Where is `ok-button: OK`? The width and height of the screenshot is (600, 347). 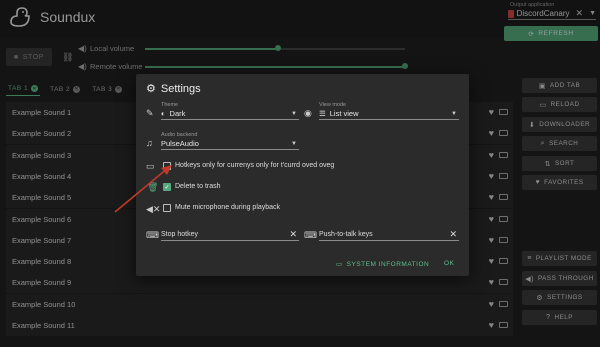
ok-button: OK is located at coordinates (449, 263).